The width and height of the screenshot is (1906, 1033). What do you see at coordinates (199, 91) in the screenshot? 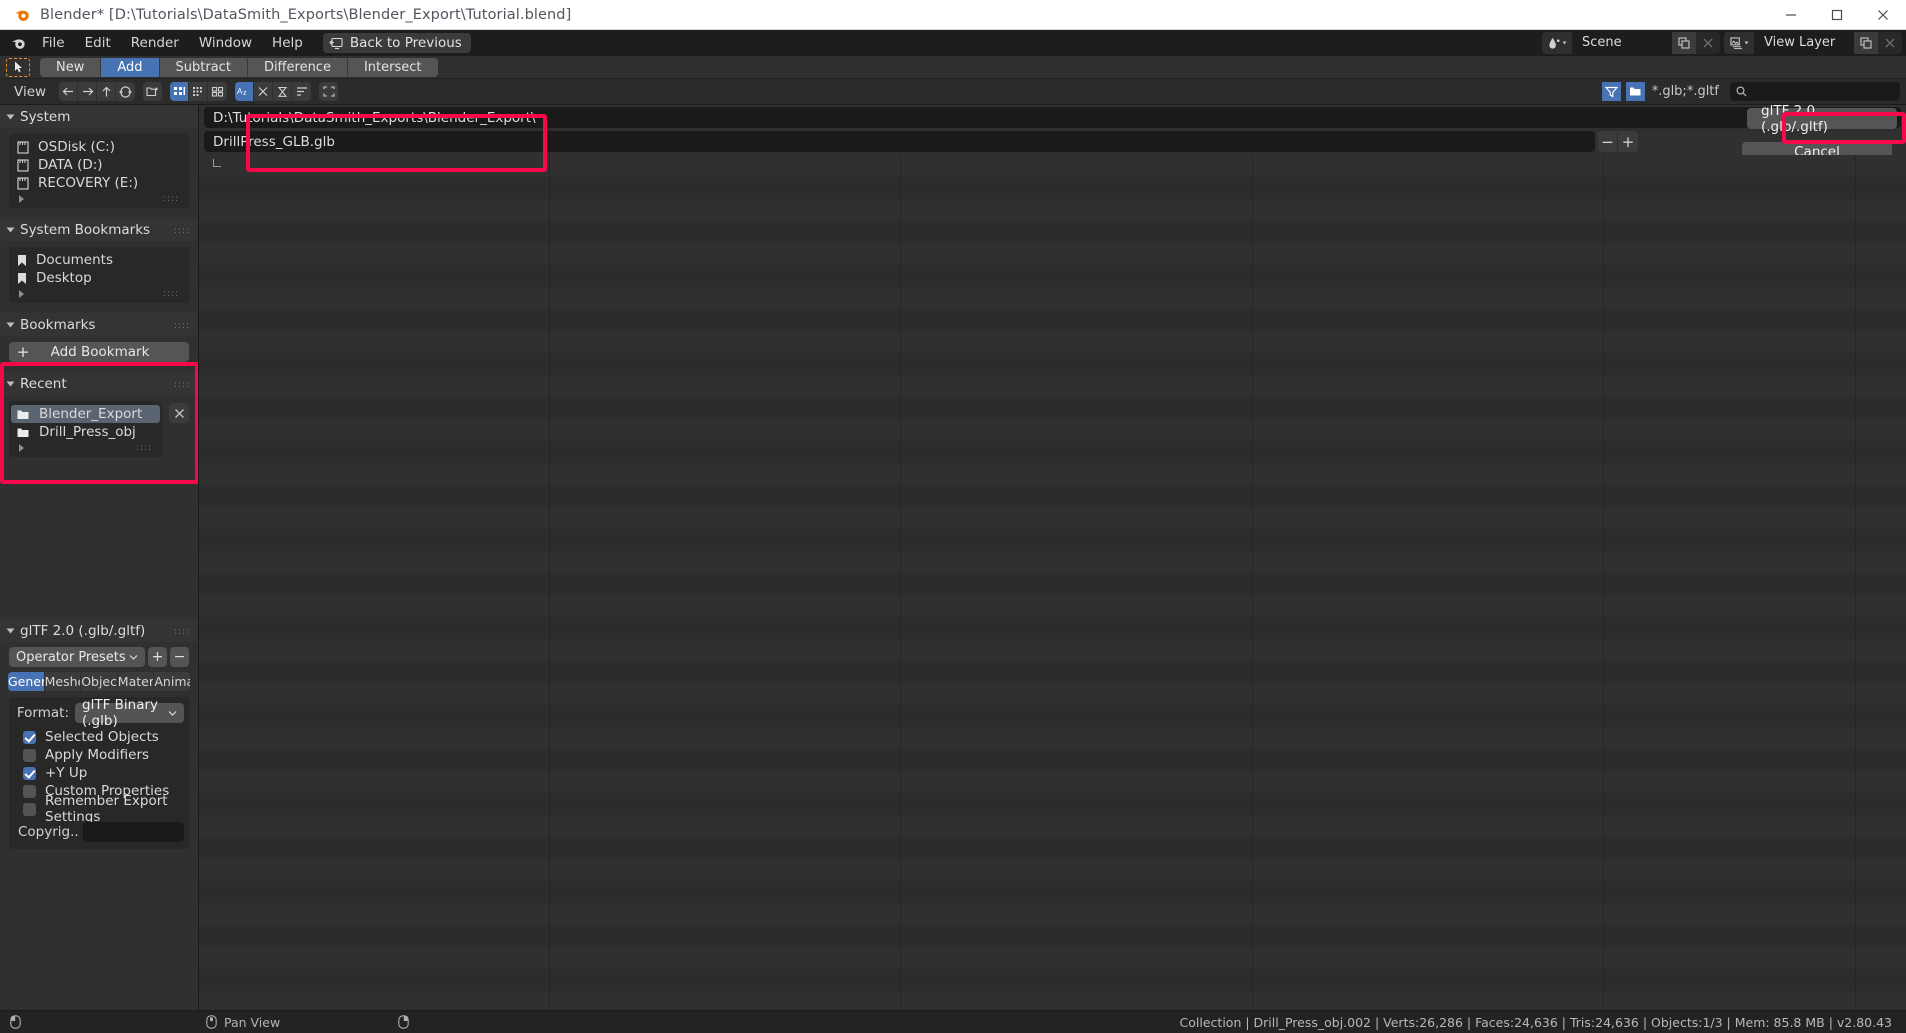
I see `display-horizontal-list-icon` at bounding box center [199, 91].